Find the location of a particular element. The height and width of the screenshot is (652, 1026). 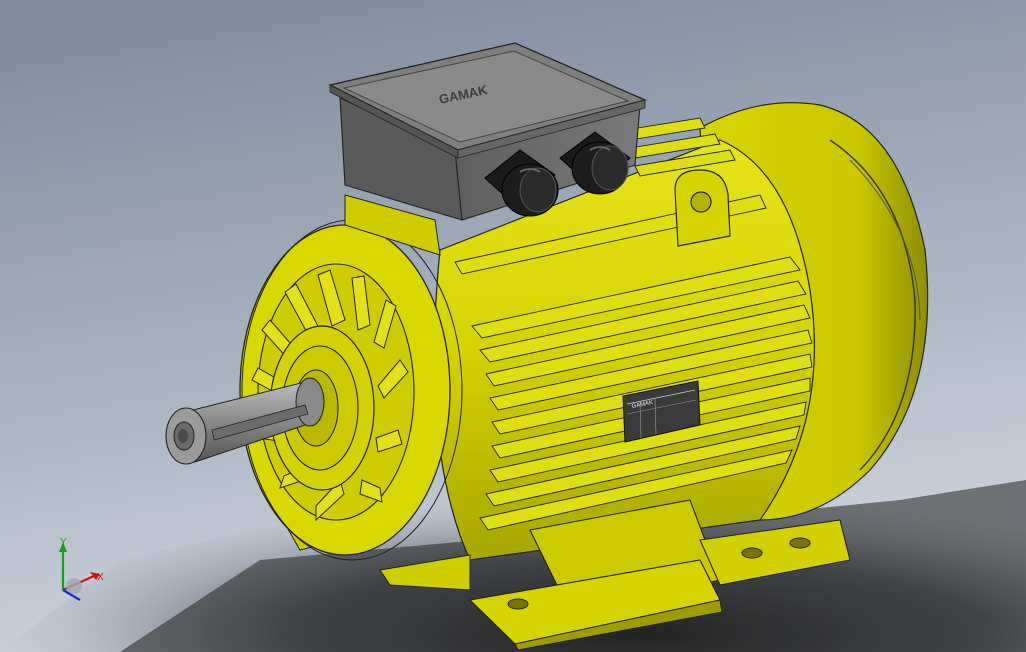

lifting-eye is located at coordinates (702, 208).